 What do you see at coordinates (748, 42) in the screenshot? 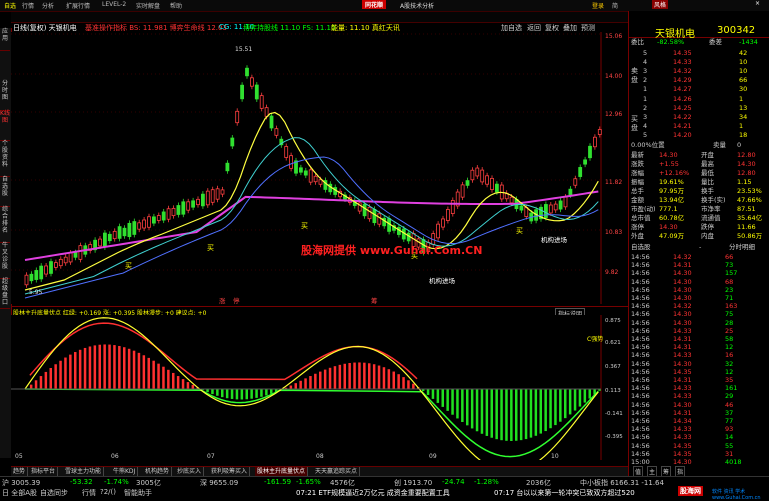
I see `diff-value: -1434` at bounding box center [748, 42].